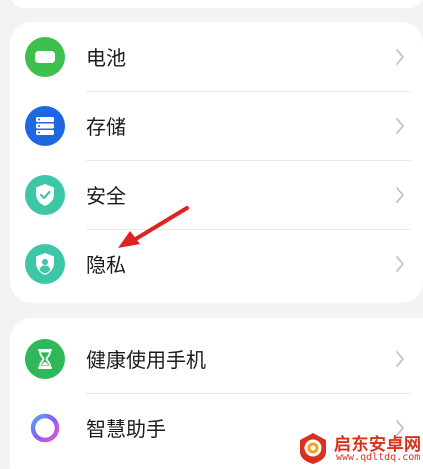  I want to click on settings-item-privacy: 隐私, so click(216, 263).